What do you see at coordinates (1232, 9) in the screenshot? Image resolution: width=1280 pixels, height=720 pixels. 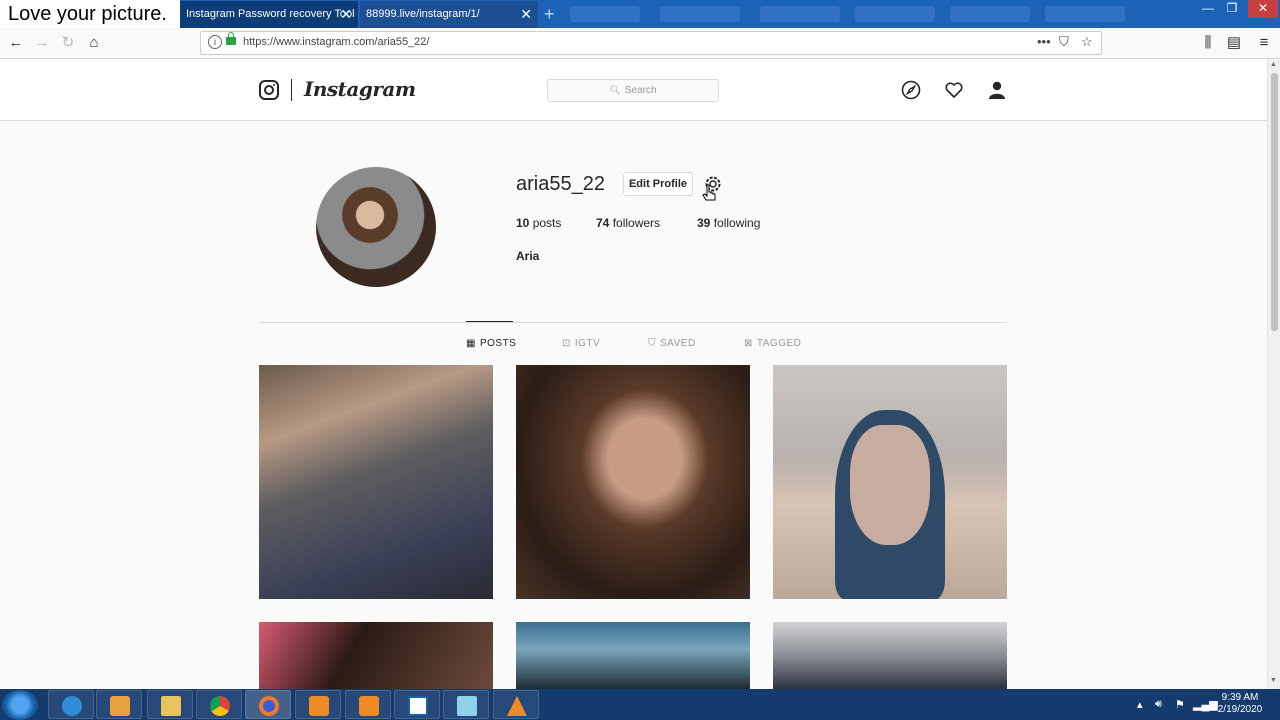 I see `maximize-icon: ❐` at bounding box center [1232, 9].